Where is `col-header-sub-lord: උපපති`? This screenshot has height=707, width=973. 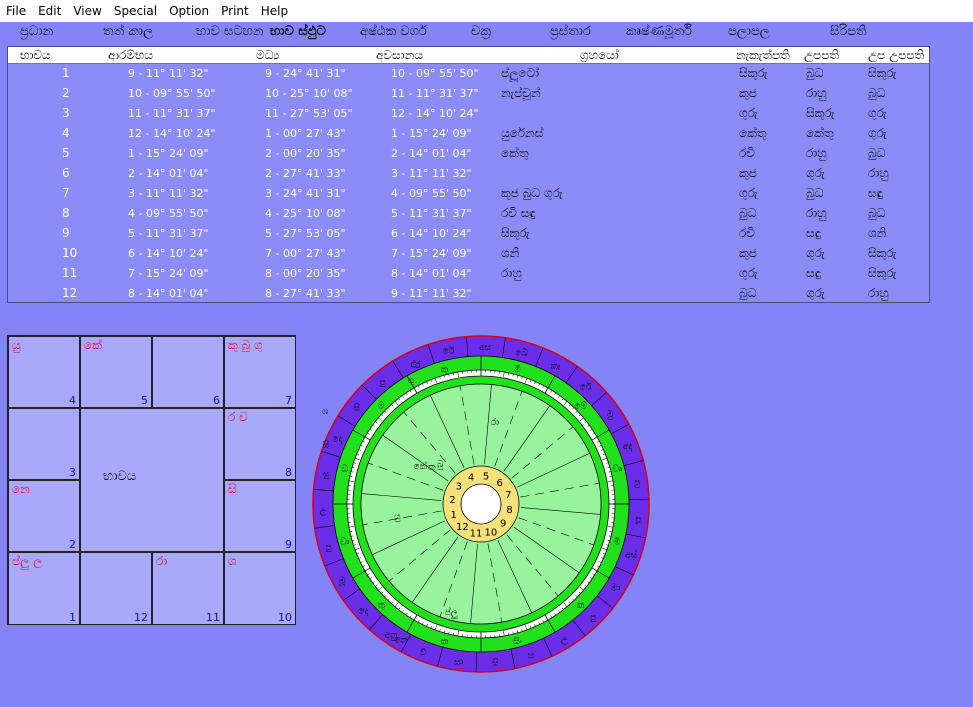 col-header-sub-lord: උපපති is located at coordinates (821, 55).